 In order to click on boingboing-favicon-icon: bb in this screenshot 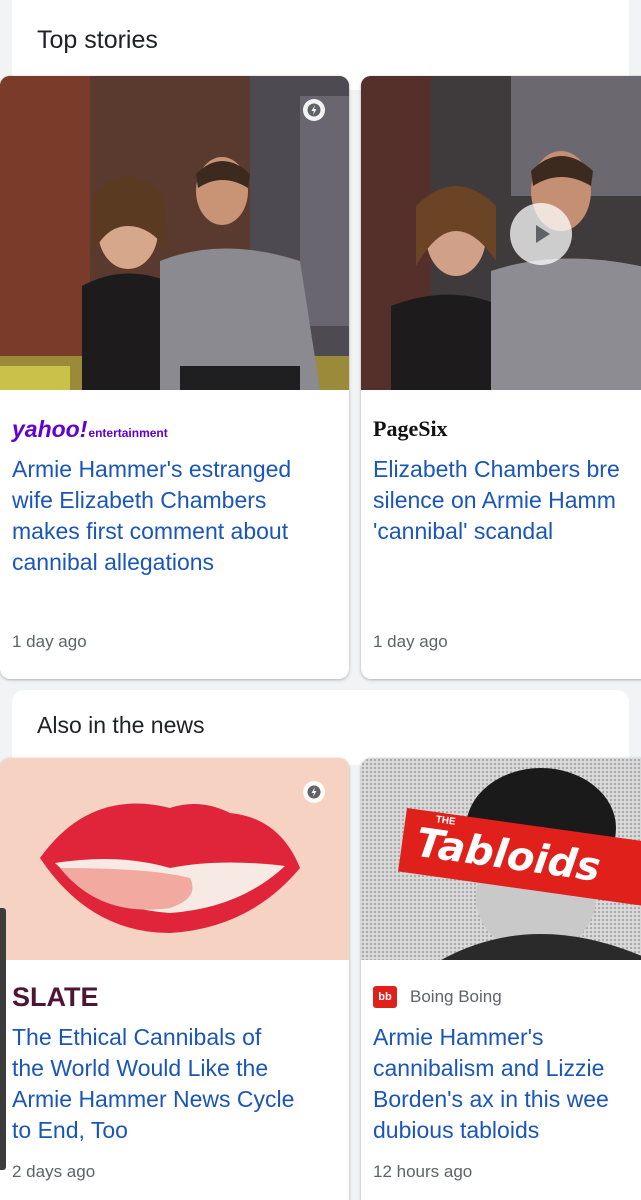, I will do `click(385, 997)`.